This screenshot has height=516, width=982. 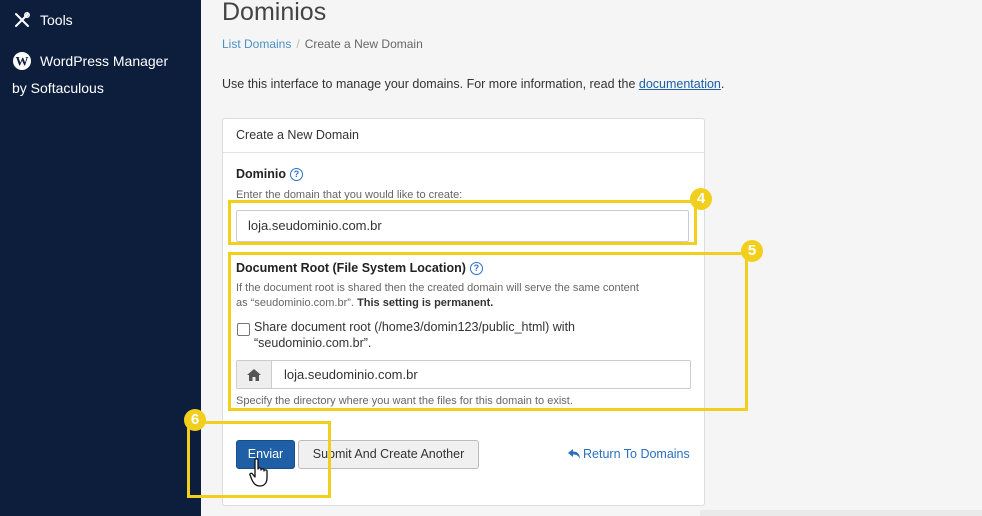 I want to click on wordpress-icon: W, so click(x=22, y=61).